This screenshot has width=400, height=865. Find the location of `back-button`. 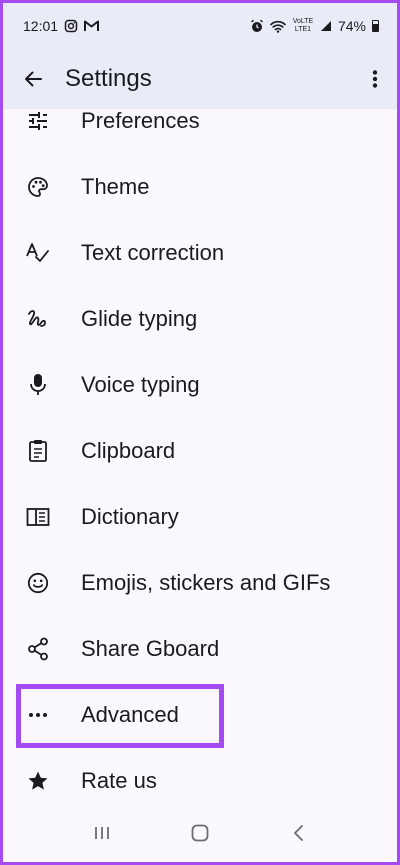

back-button is located at coordinates (33, 79).